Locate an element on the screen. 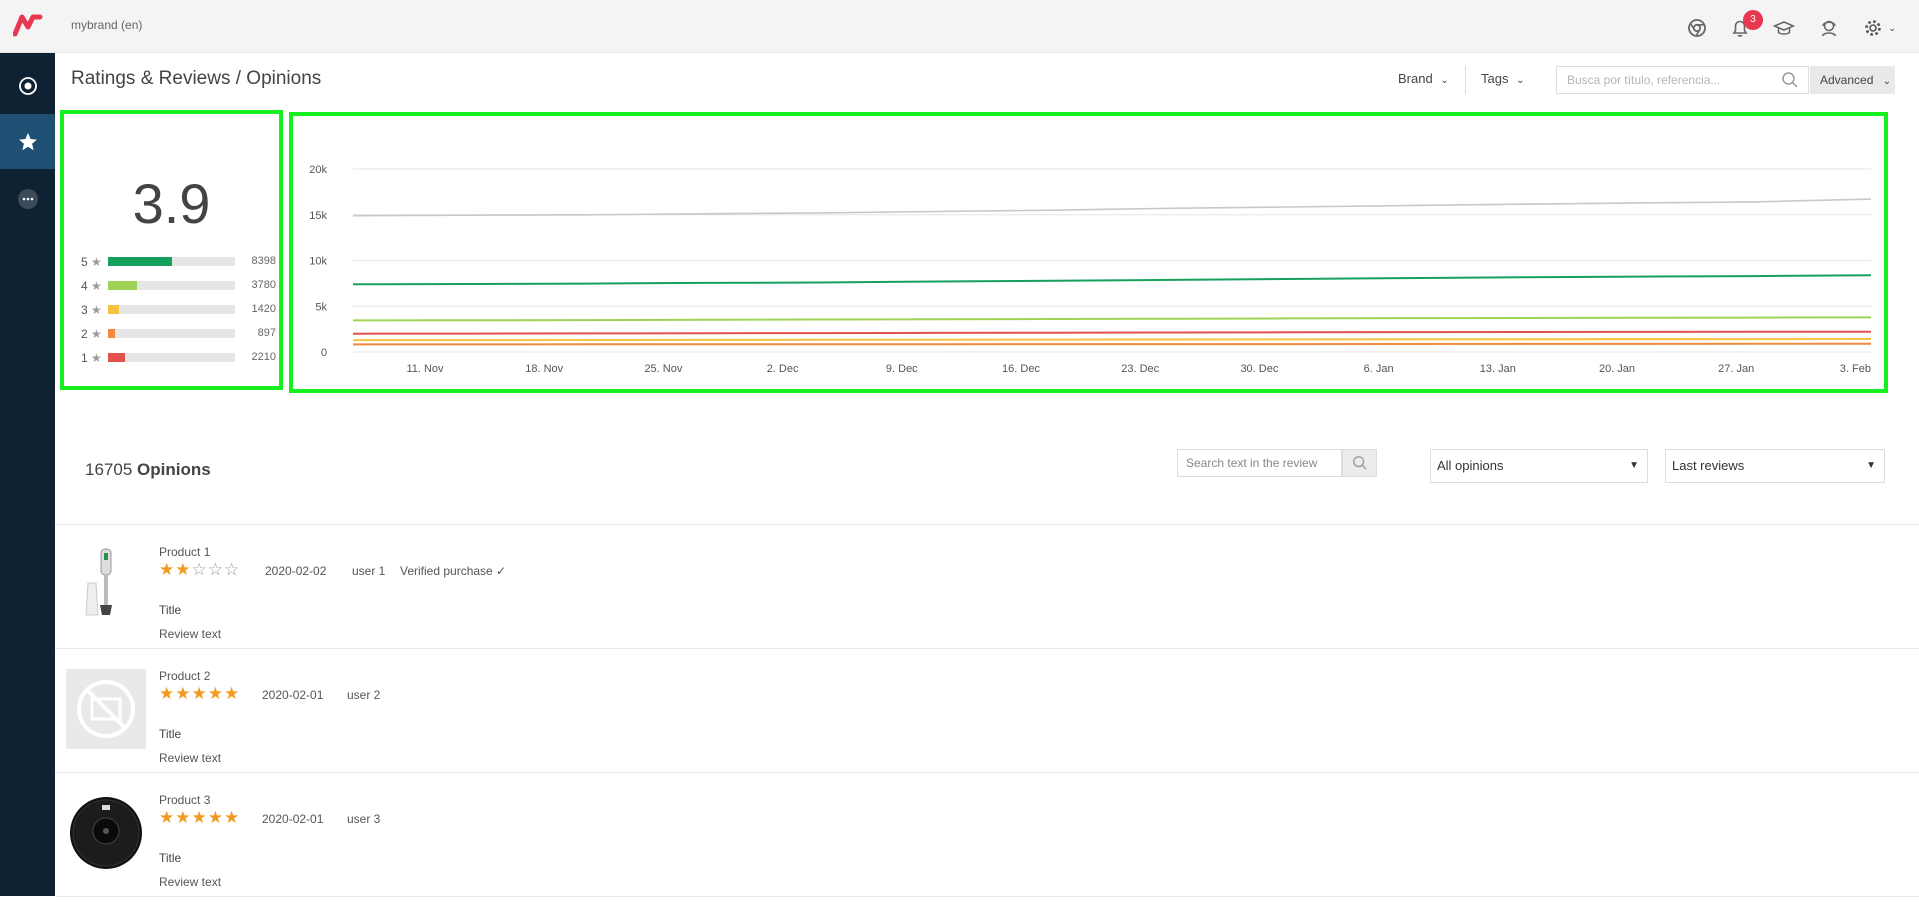  tags-filter-dropdown: Tags ⌄ is located at coordinates (1502, 78).